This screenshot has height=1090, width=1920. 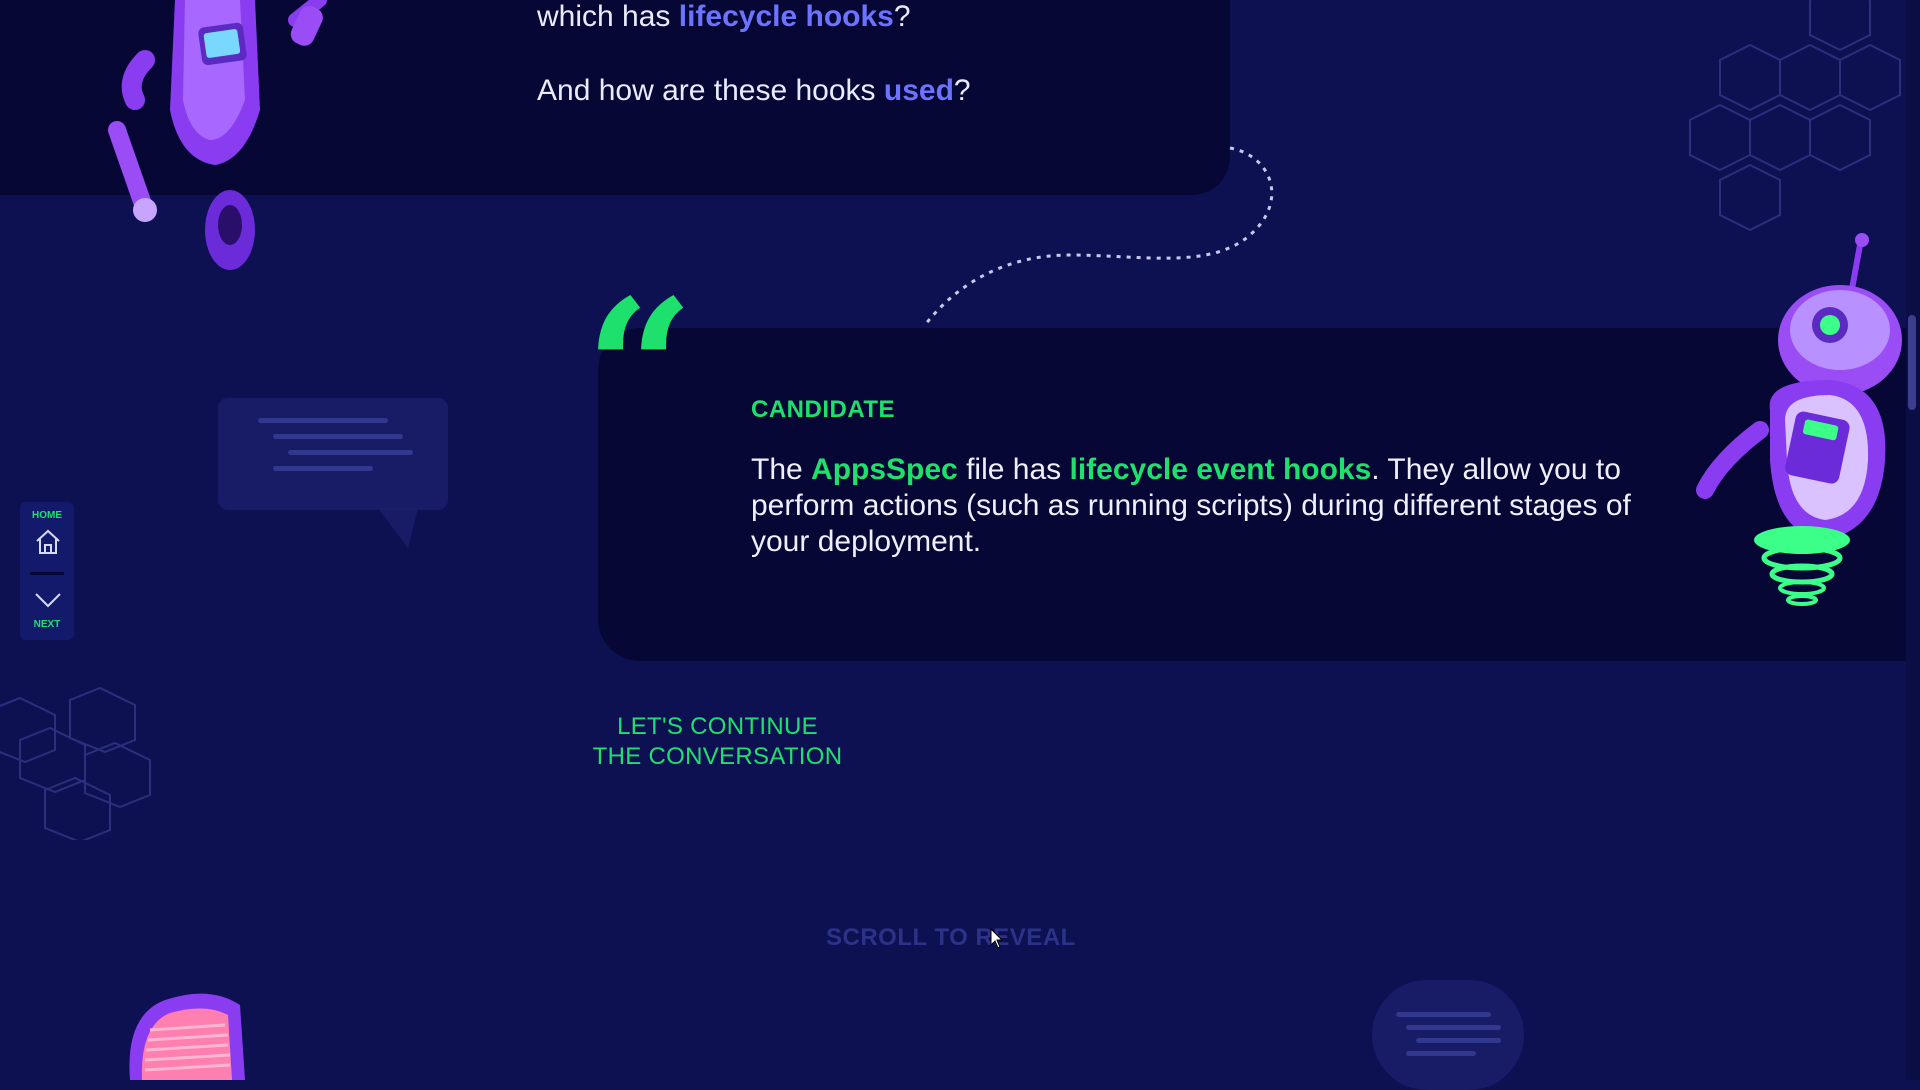 What do you see at coordinates (1098, 236) in the screenshot?
I see `dashed-connector` at bounding box center [1098, 236].